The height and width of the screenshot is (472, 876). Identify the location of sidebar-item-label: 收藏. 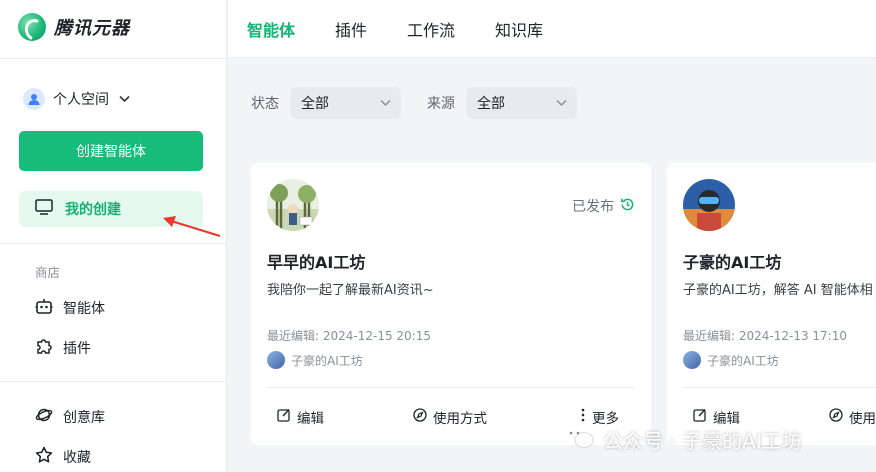
(77, 458).